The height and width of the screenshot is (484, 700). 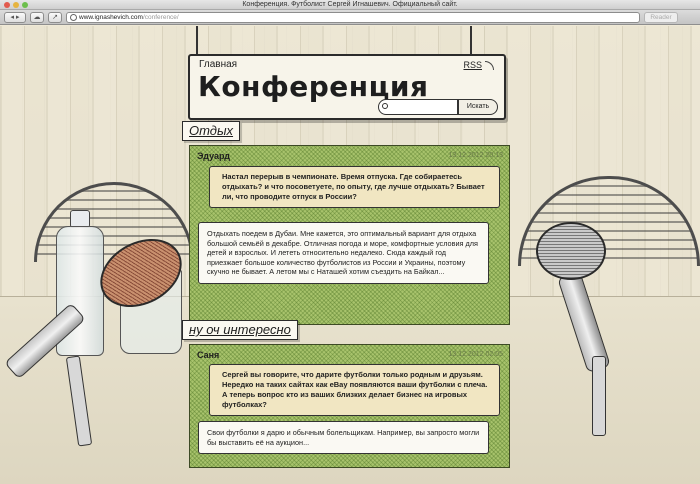 I want to click on globe-icon, so click(x=73, y=17).